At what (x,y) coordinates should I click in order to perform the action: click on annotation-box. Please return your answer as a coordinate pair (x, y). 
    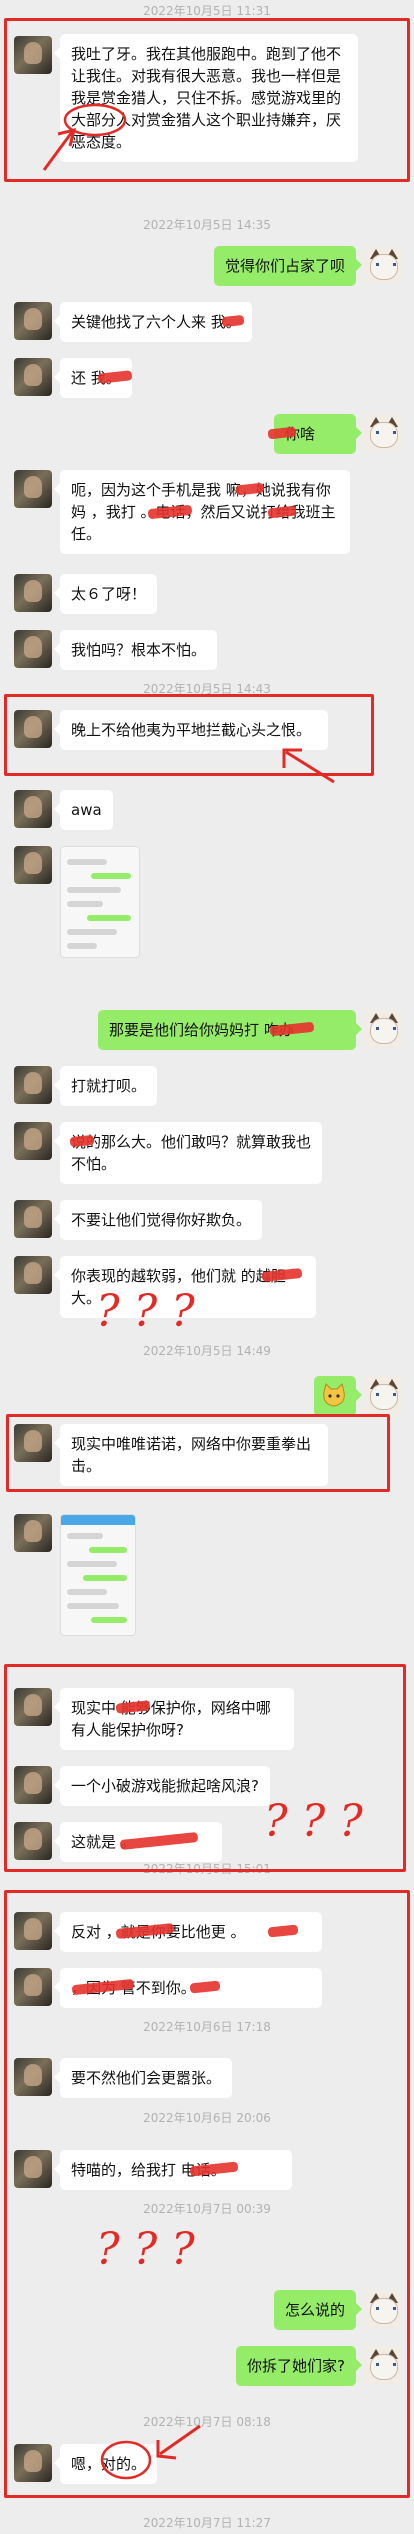
    Looking at the image, I should click on (198, 1453).